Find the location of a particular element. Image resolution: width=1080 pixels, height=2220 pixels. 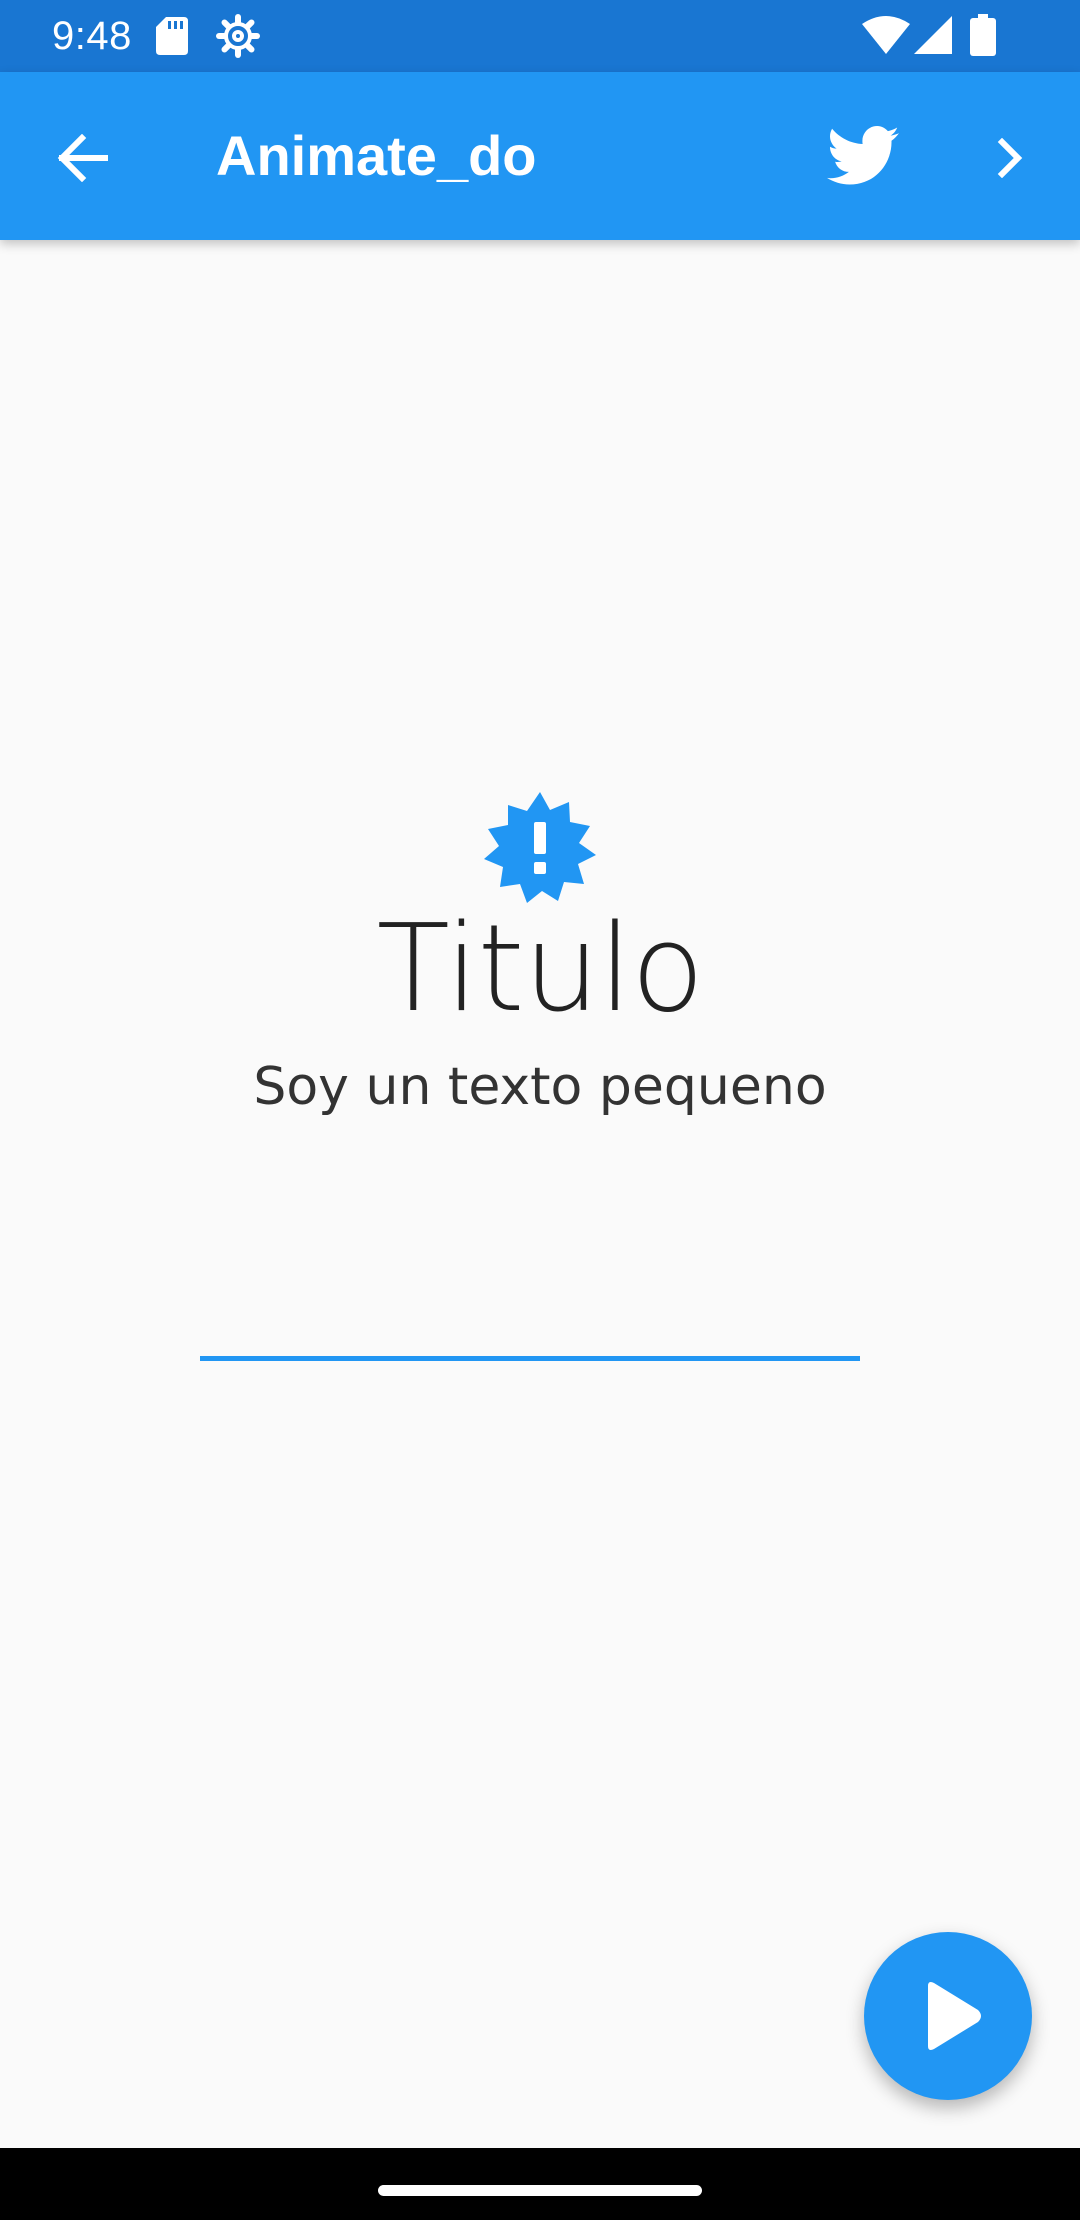

play-button is located at coordinates (948, 2016).